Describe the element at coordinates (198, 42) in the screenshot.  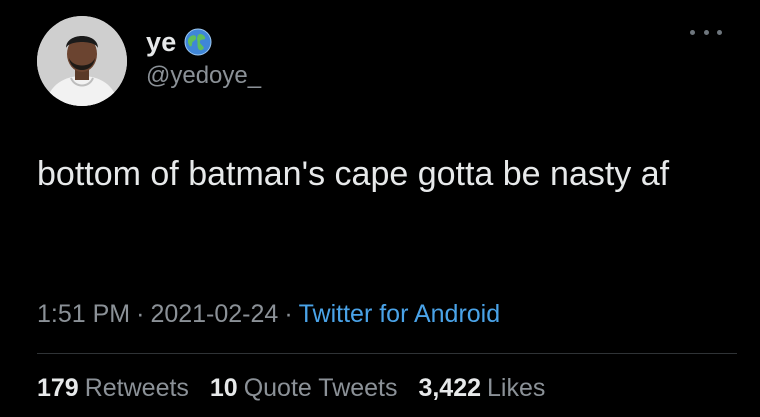
I see `globe-icon` at that location.